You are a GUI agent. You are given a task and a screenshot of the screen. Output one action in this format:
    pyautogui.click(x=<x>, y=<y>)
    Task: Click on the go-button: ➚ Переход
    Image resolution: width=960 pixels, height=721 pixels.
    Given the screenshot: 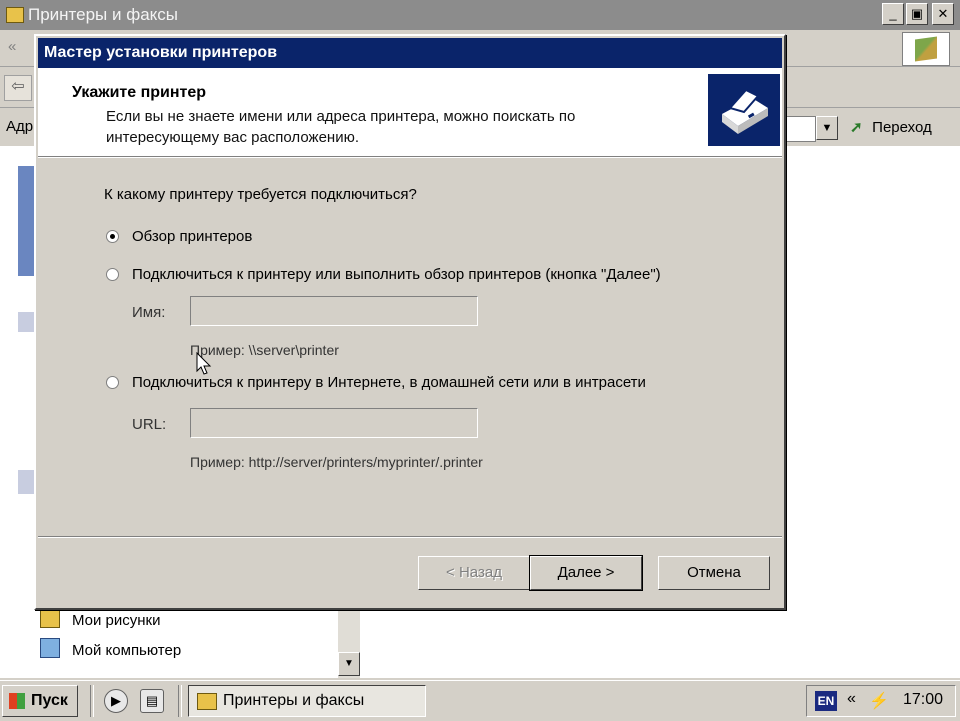 What is the action you would take?
    pyautogui.click(x=900, y=128)
    